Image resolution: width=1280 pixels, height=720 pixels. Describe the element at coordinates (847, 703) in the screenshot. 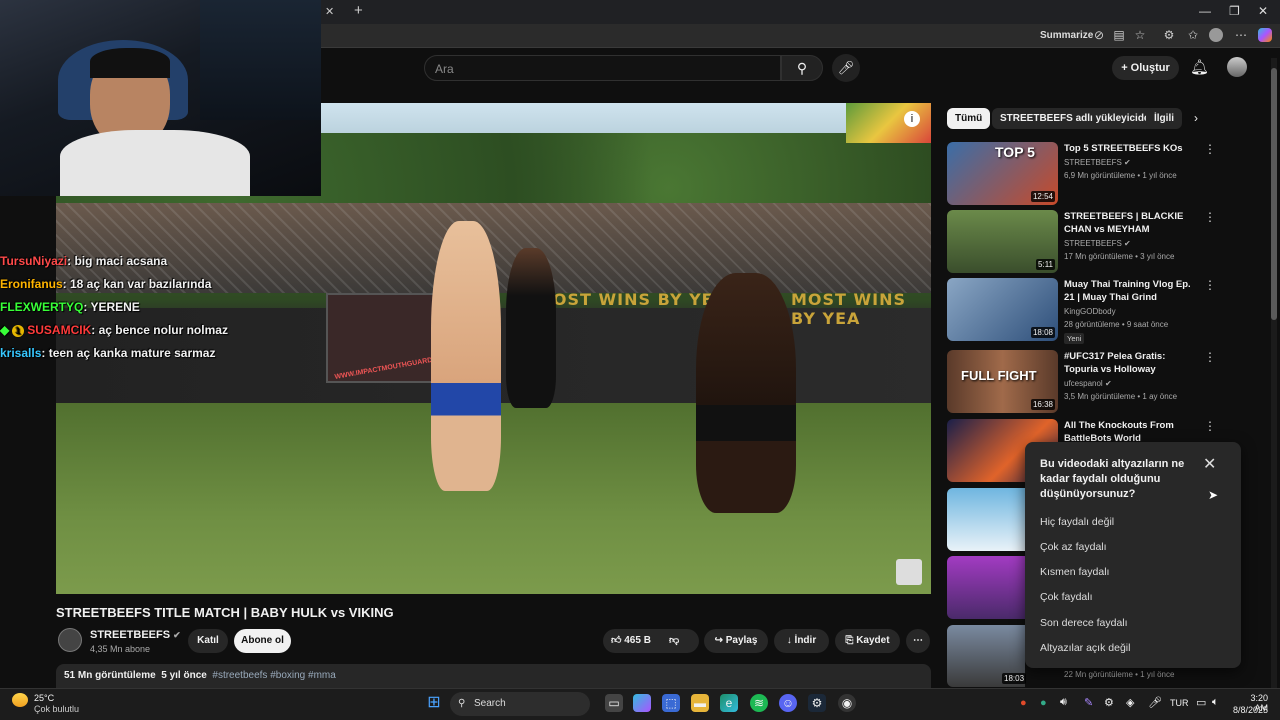

I see `app-icon: ◉` at that location.